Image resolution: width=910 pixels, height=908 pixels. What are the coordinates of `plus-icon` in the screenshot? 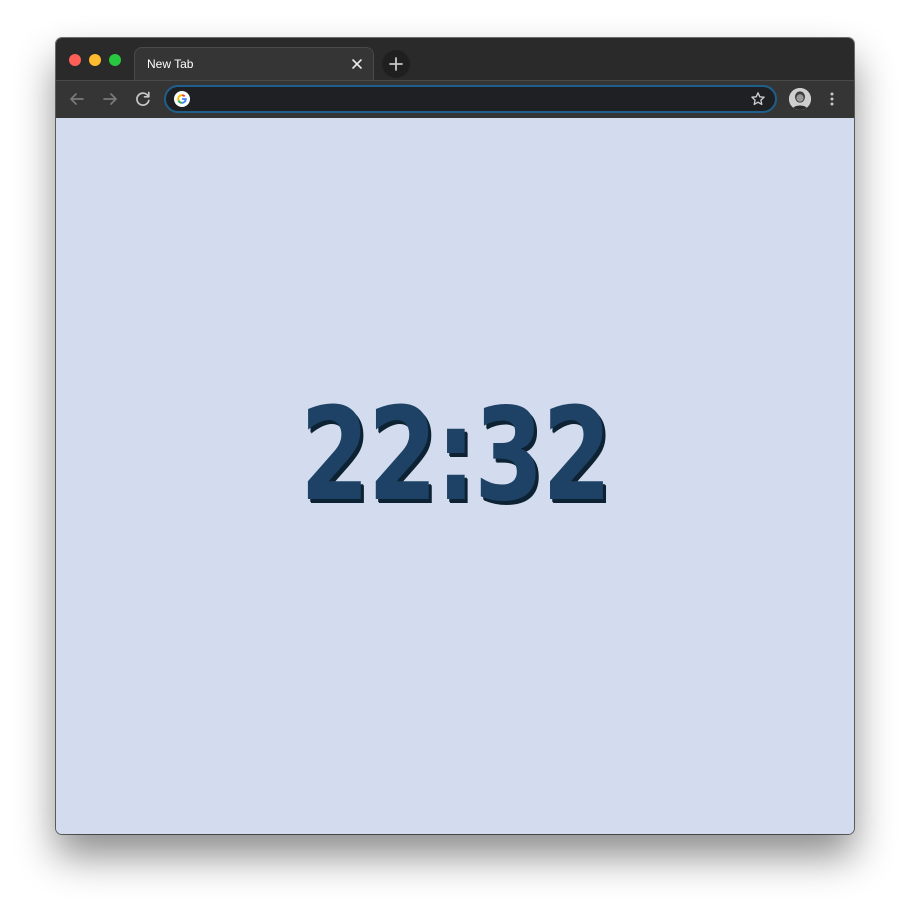 It's located at (396, 64).